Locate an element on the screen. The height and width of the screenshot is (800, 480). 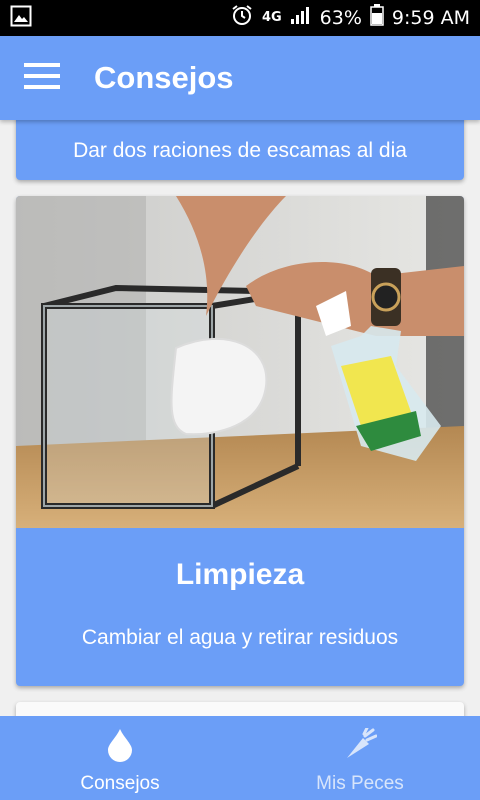
nav-label: Mis Peces is located at coordinates (360, 783).